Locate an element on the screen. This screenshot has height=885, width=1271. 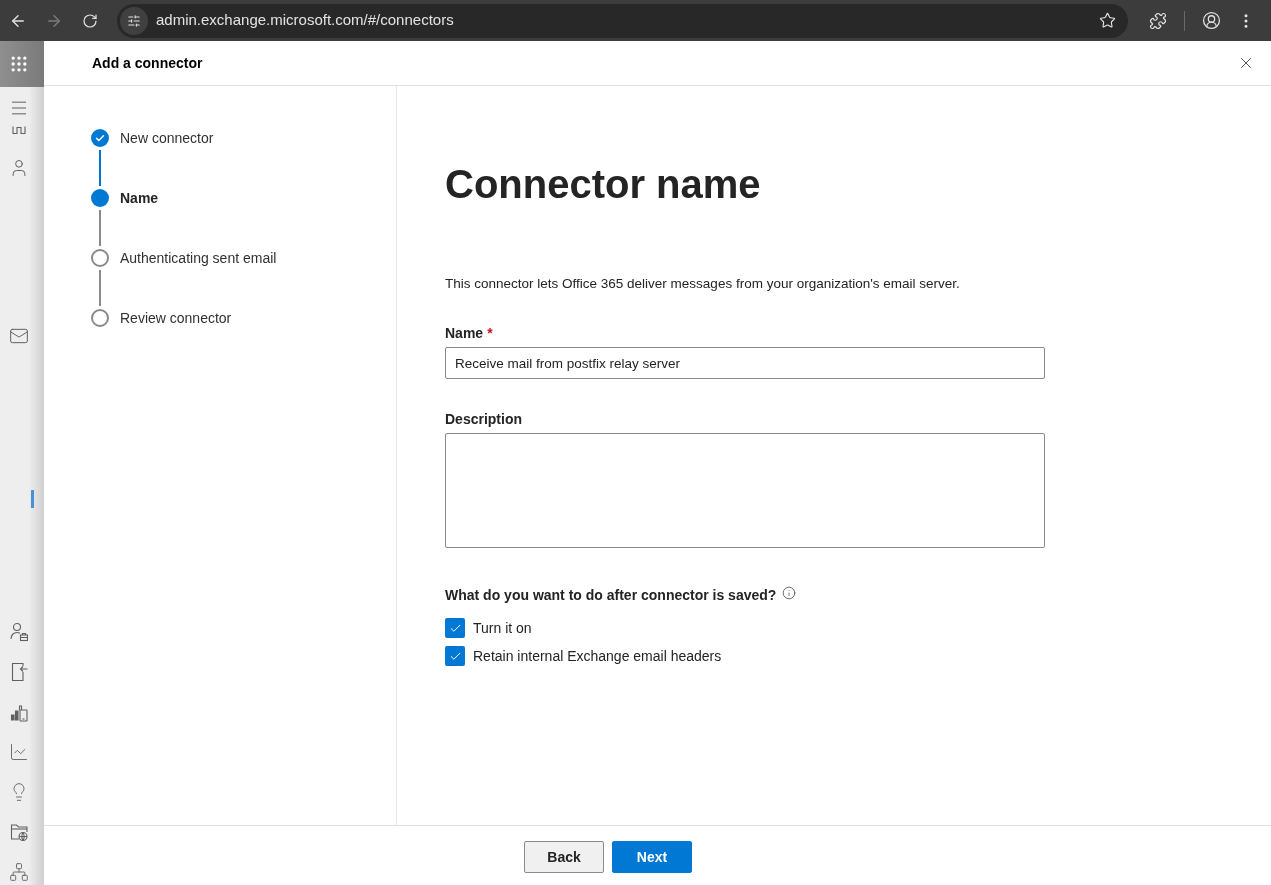
url-text: admin.exchange.microsoft.com/#/connectors is located at coordinates (305, 20).